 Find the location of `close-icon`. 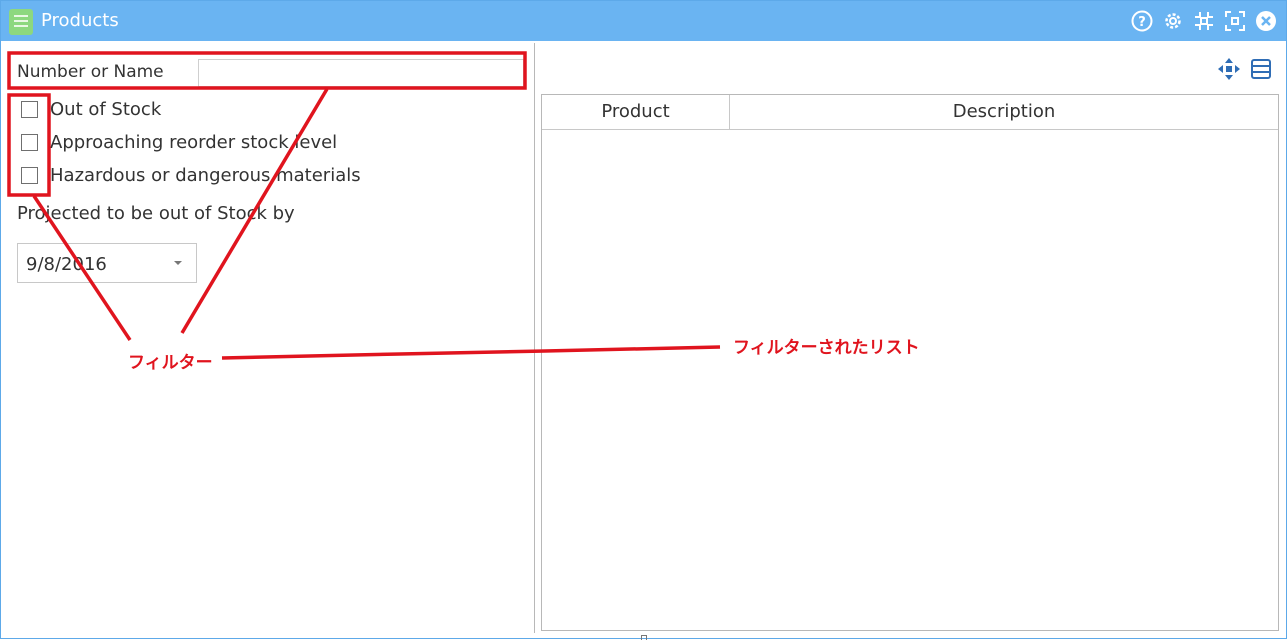

close-icon is located at coordinates (1266, 21).